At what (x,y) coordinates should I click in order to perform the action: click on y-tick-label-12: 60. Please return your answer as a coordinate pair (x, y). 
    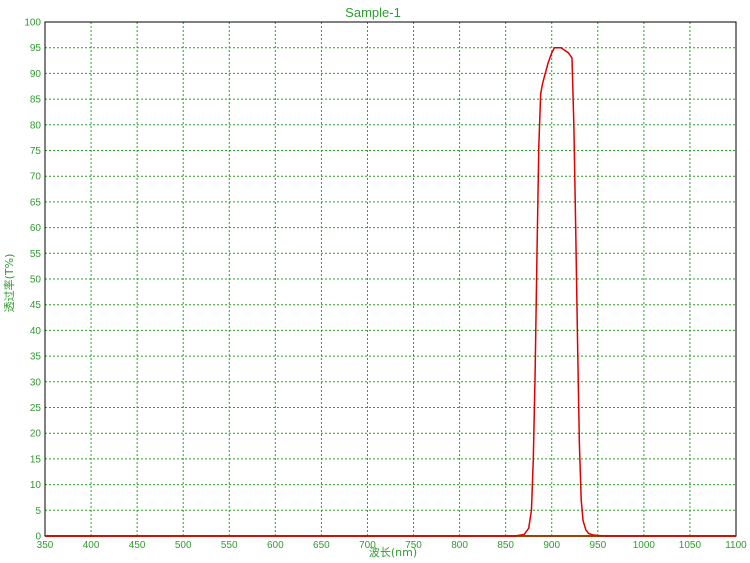
    Looking at the image, I should click on (36, 228).